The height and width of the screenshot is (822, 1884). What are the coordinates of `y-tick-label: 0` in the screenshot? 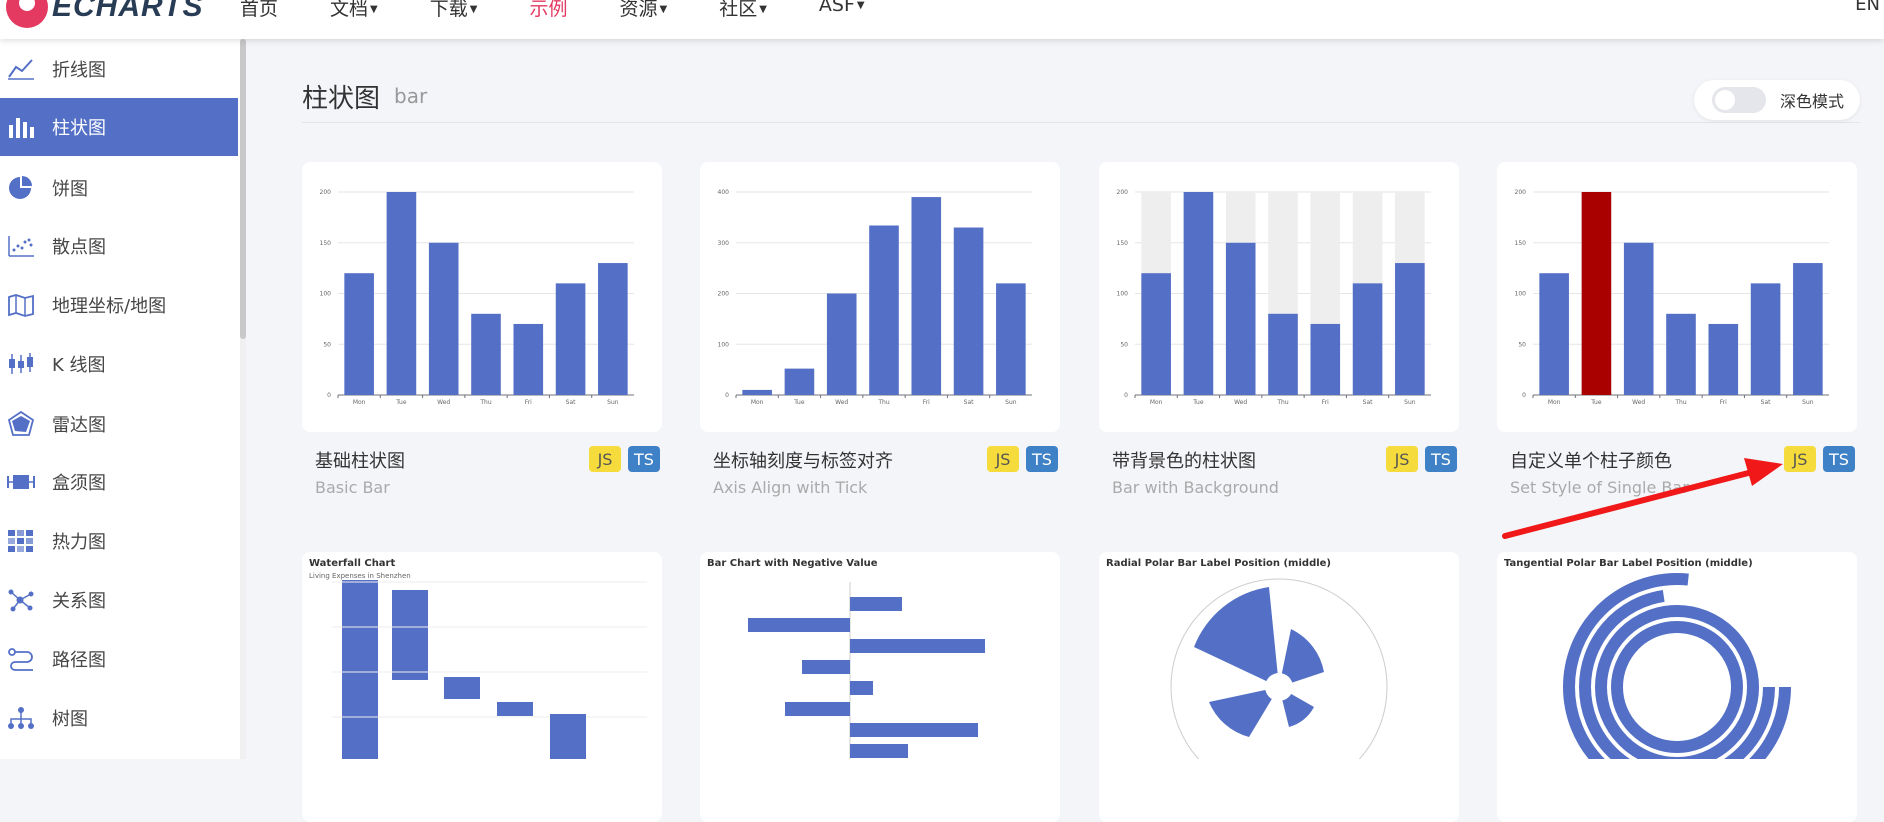 It's located at (727, 395).